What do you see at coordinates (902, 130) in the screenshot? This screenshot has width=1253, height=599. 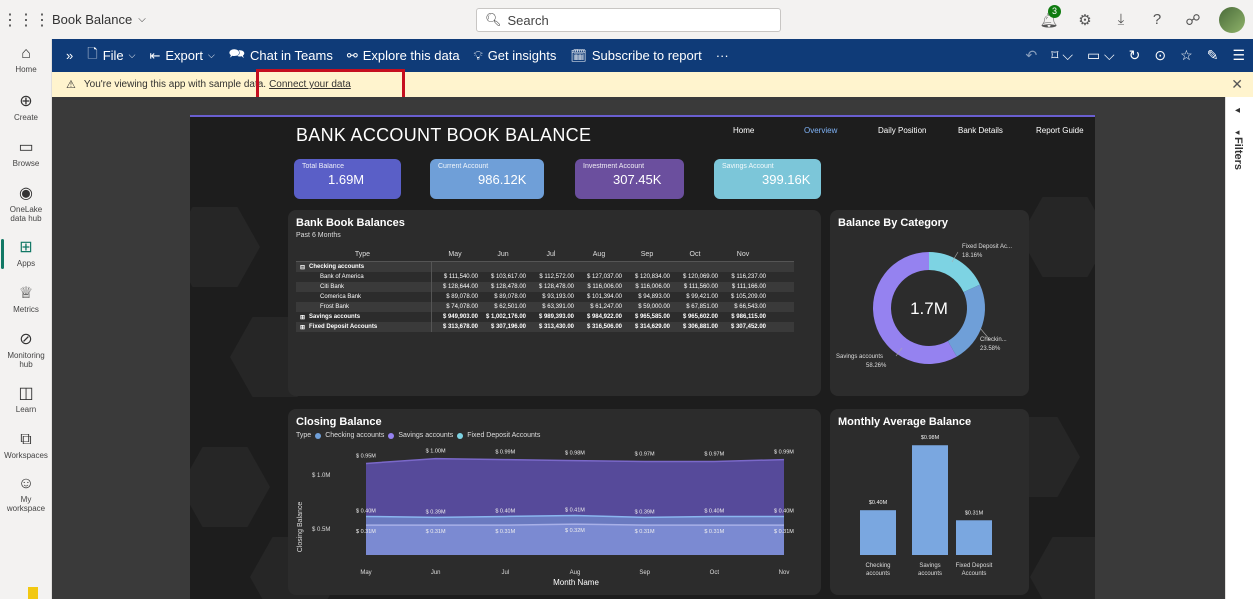 I see `report-nav-daily-position: Daily Position` at bounding box center [902, 130].